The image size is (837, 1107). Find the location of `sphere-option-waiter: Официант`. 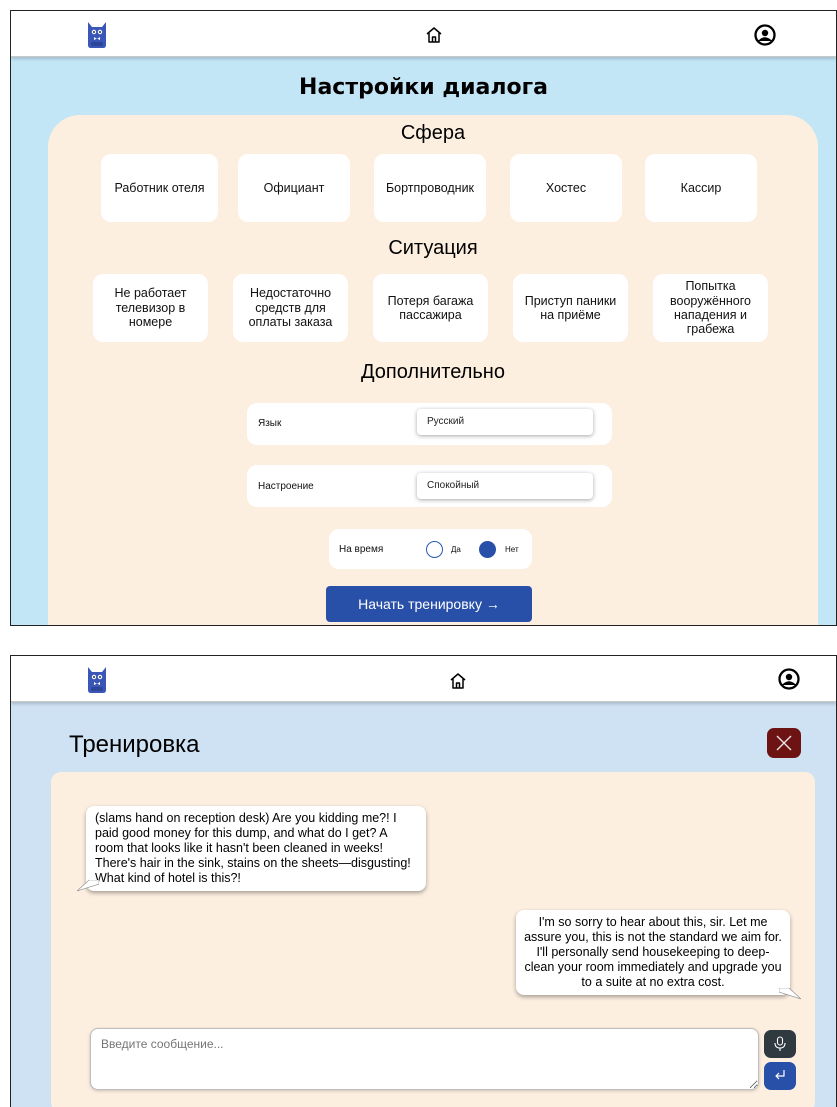

sphere-option-waiter: Официант is located at coordinates (294, 188).